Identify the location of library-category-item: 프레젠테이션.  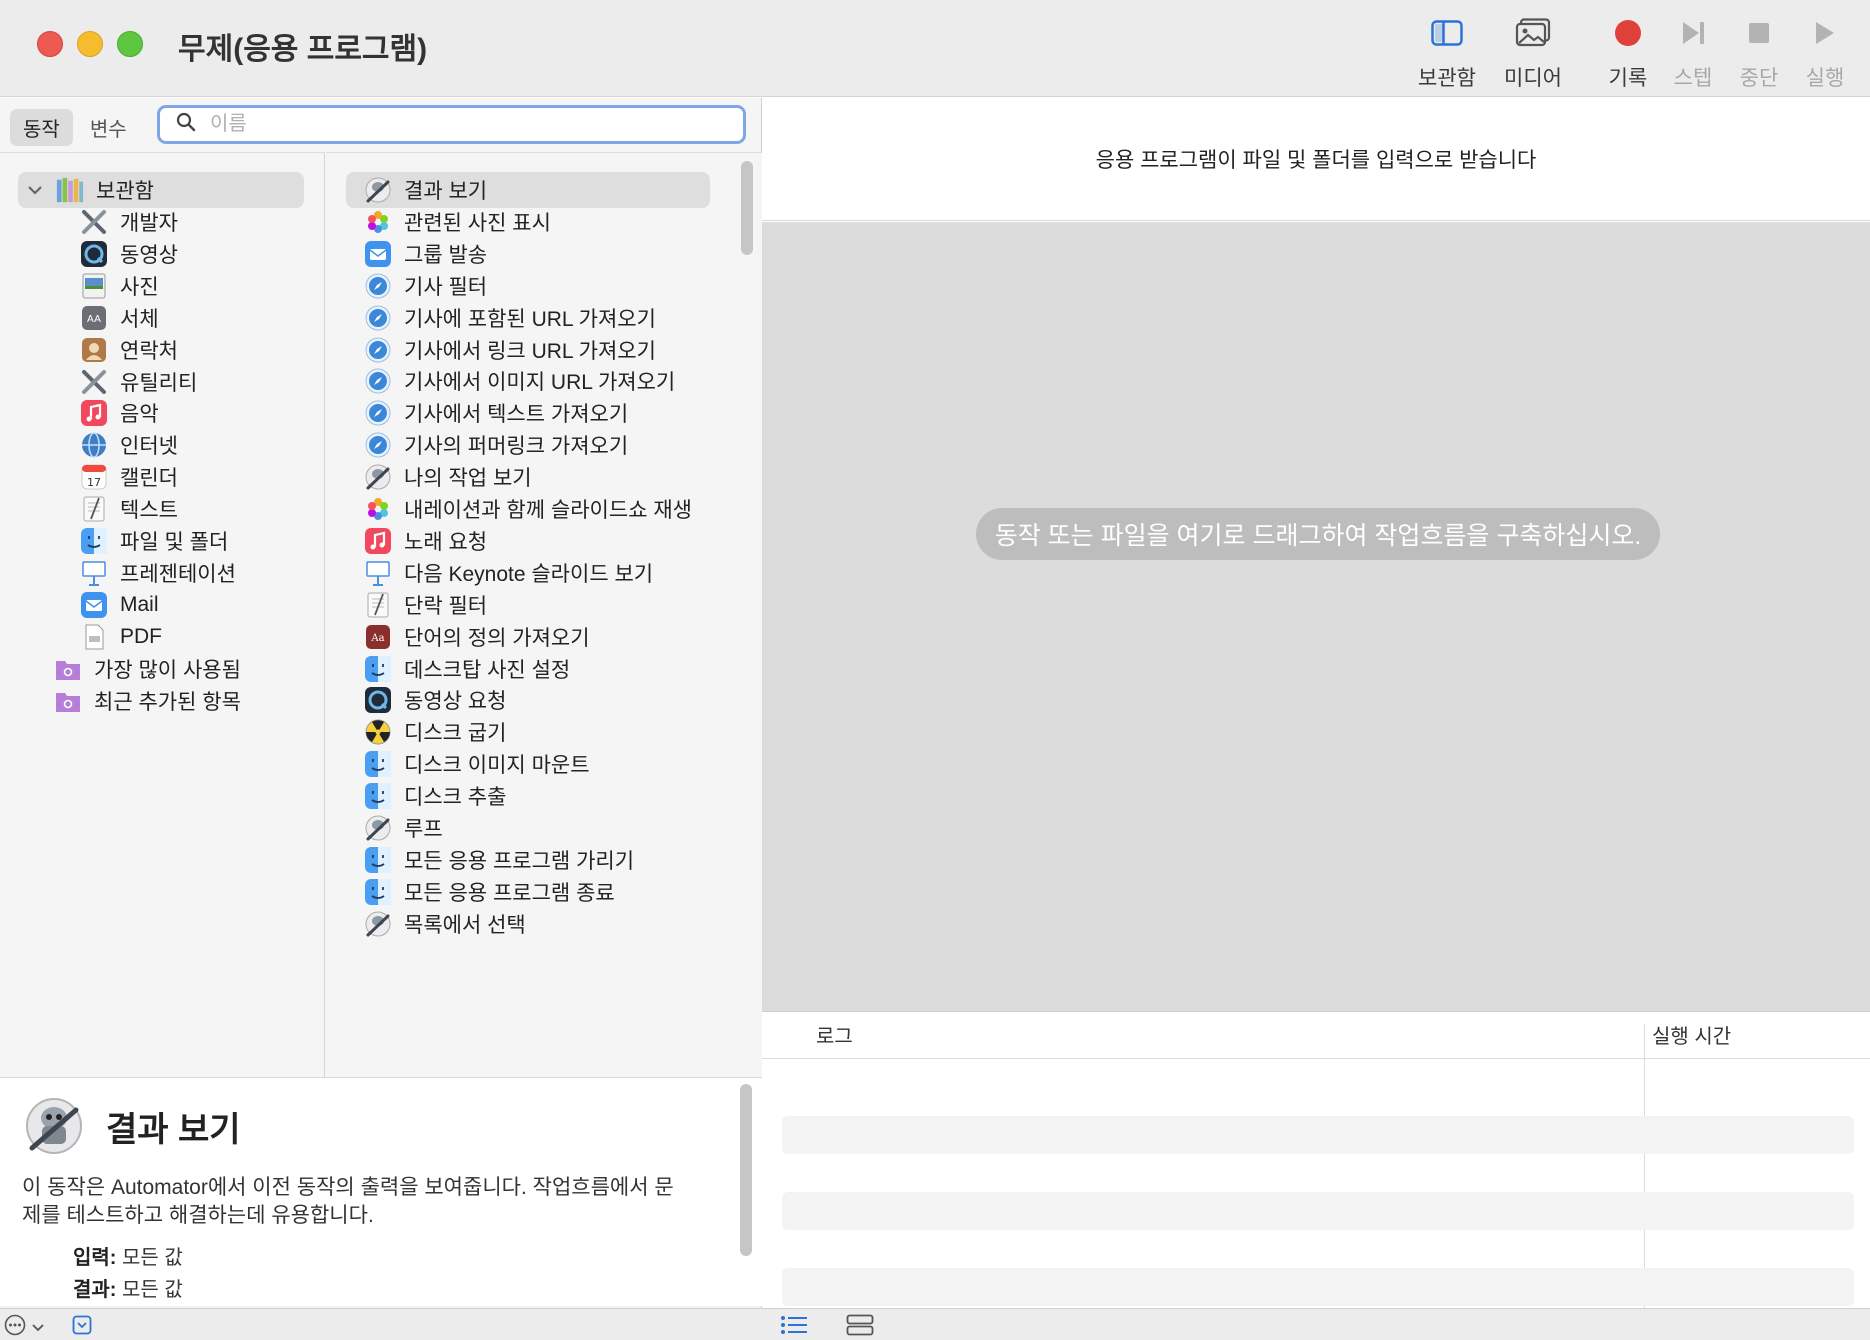
(158, 573).